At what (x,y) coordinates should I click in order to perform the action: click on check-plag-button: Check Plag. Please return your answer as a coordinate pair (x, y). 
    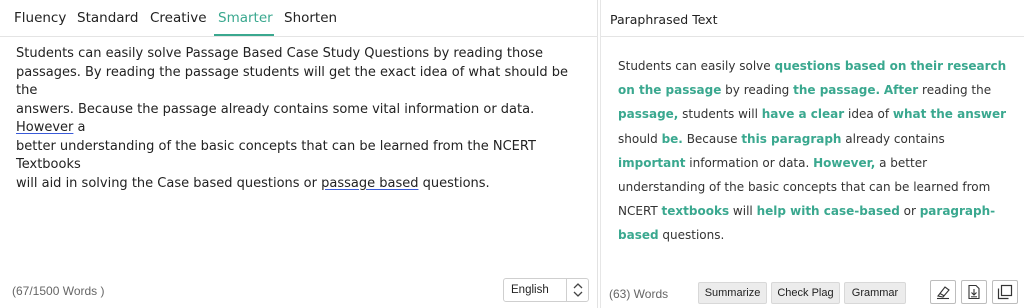
    Looking at the image, I should click on (805, 293).